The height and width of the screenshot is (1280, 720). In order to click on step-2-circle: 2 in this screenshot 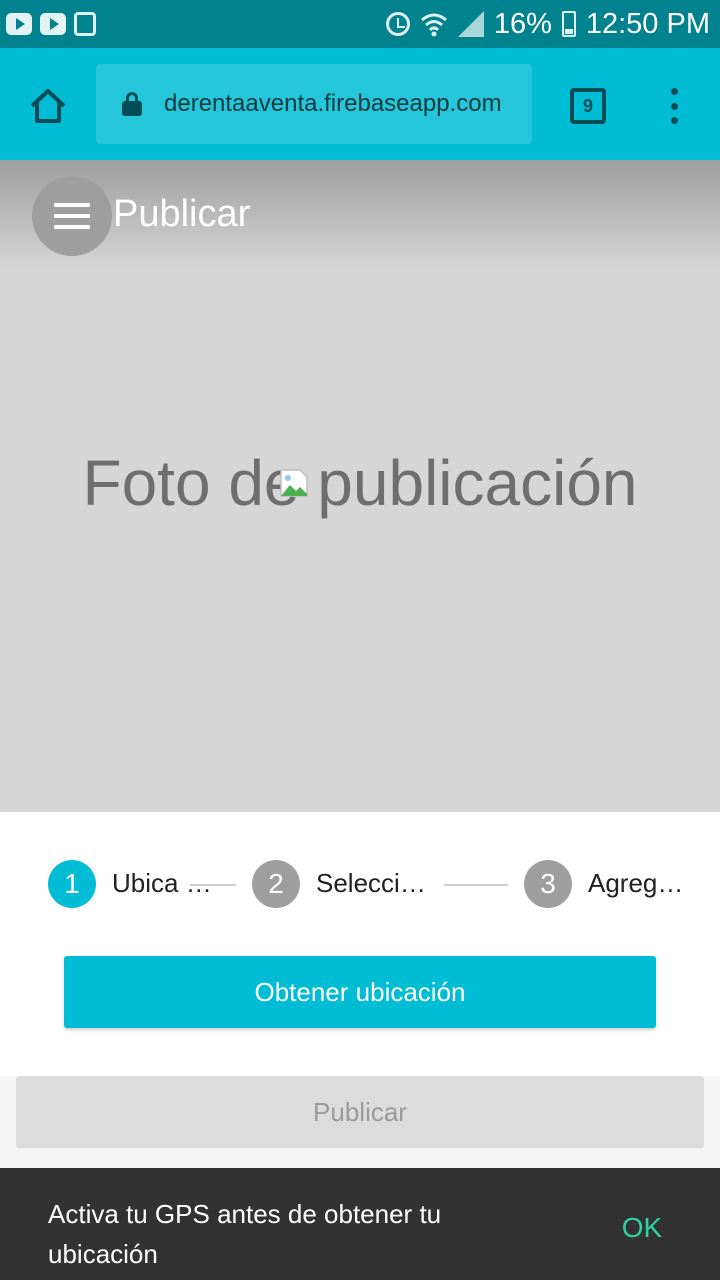, I will do `click(276, 884)`.